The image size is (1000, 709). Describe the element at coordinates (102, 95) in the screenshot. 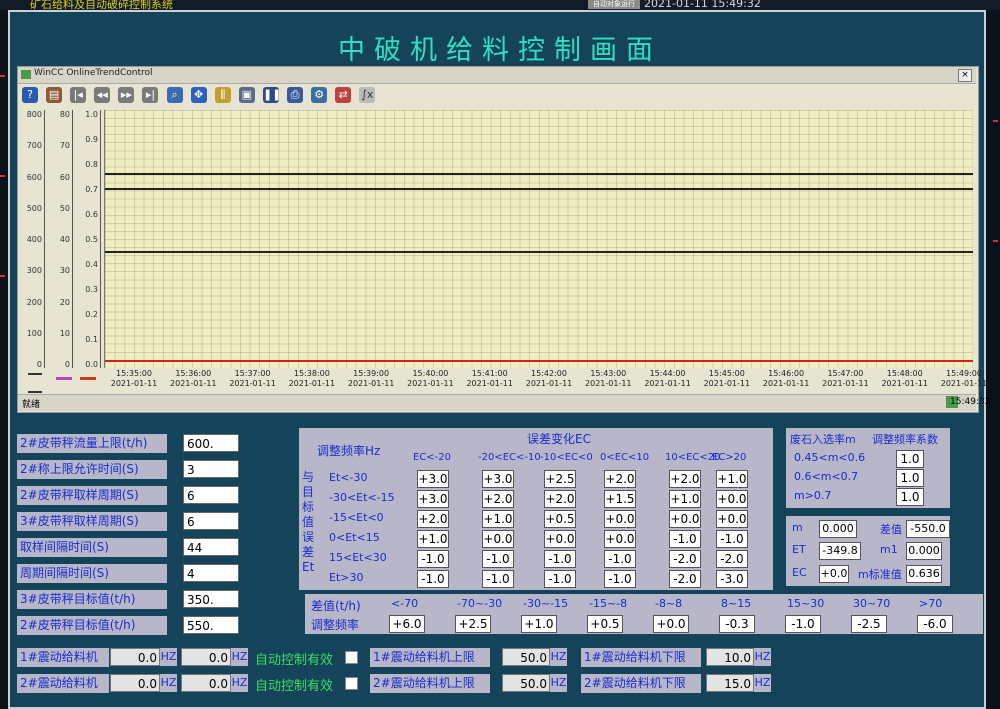

I see `prev-icon: ◂◂` at that location.